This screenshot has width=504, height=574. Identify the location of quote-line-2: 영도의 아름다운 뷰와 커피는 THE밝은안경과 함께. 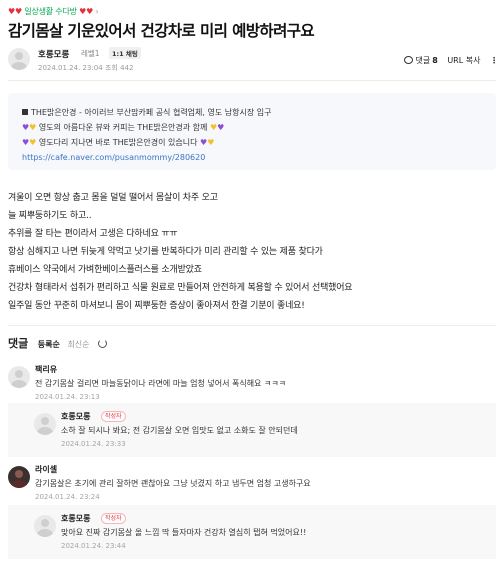
(123, 127).